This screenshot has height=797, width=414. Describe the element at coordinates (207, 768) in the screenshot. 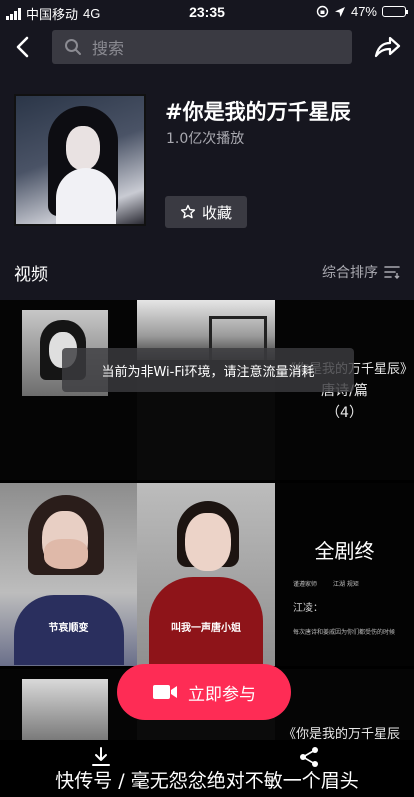

I see `bottom-bar: 快传号 / 毫无怨忿绝对不敏一个眉头` at that location.